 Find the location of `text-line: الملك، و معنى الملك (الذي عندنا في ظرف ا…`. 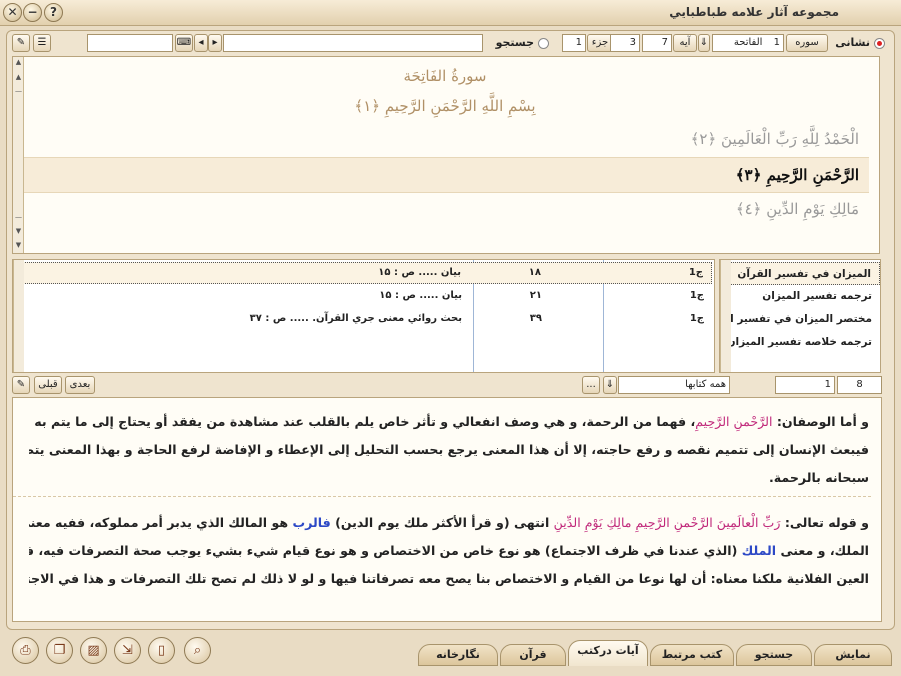

text-line: الملك، و معنى الملك (الذي عندنا في ظرف ا… is located at coordinates (449, 550).